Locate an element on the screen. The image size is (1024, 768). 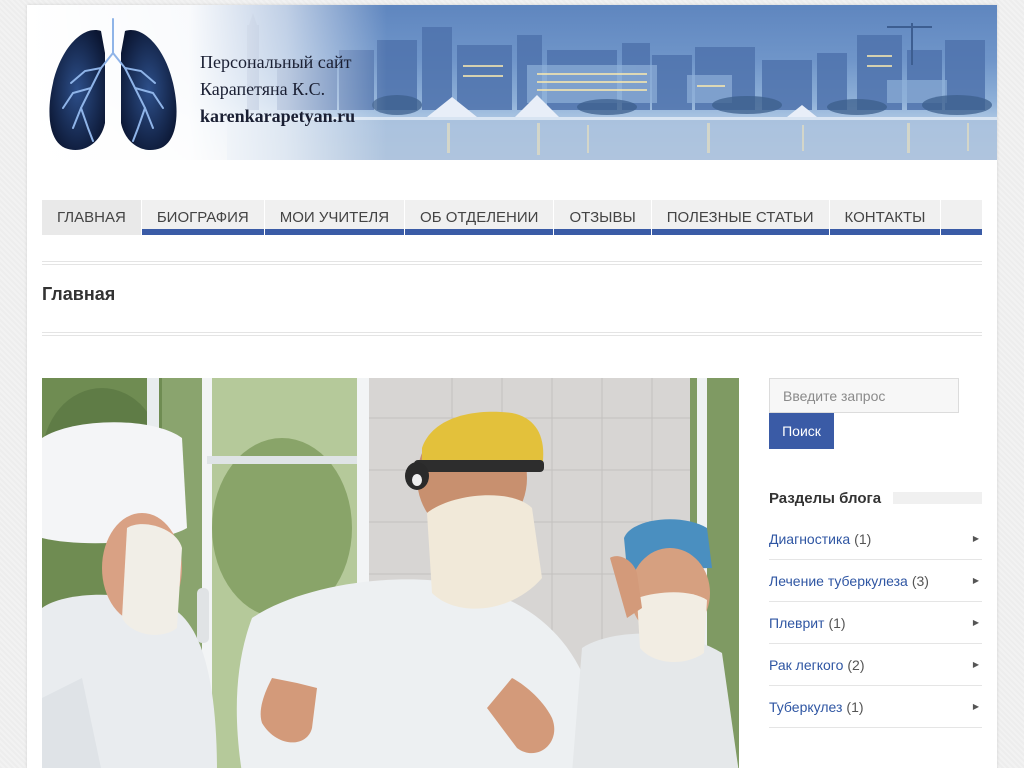
category-link: Плеврит is located at coordinates (796, 623).